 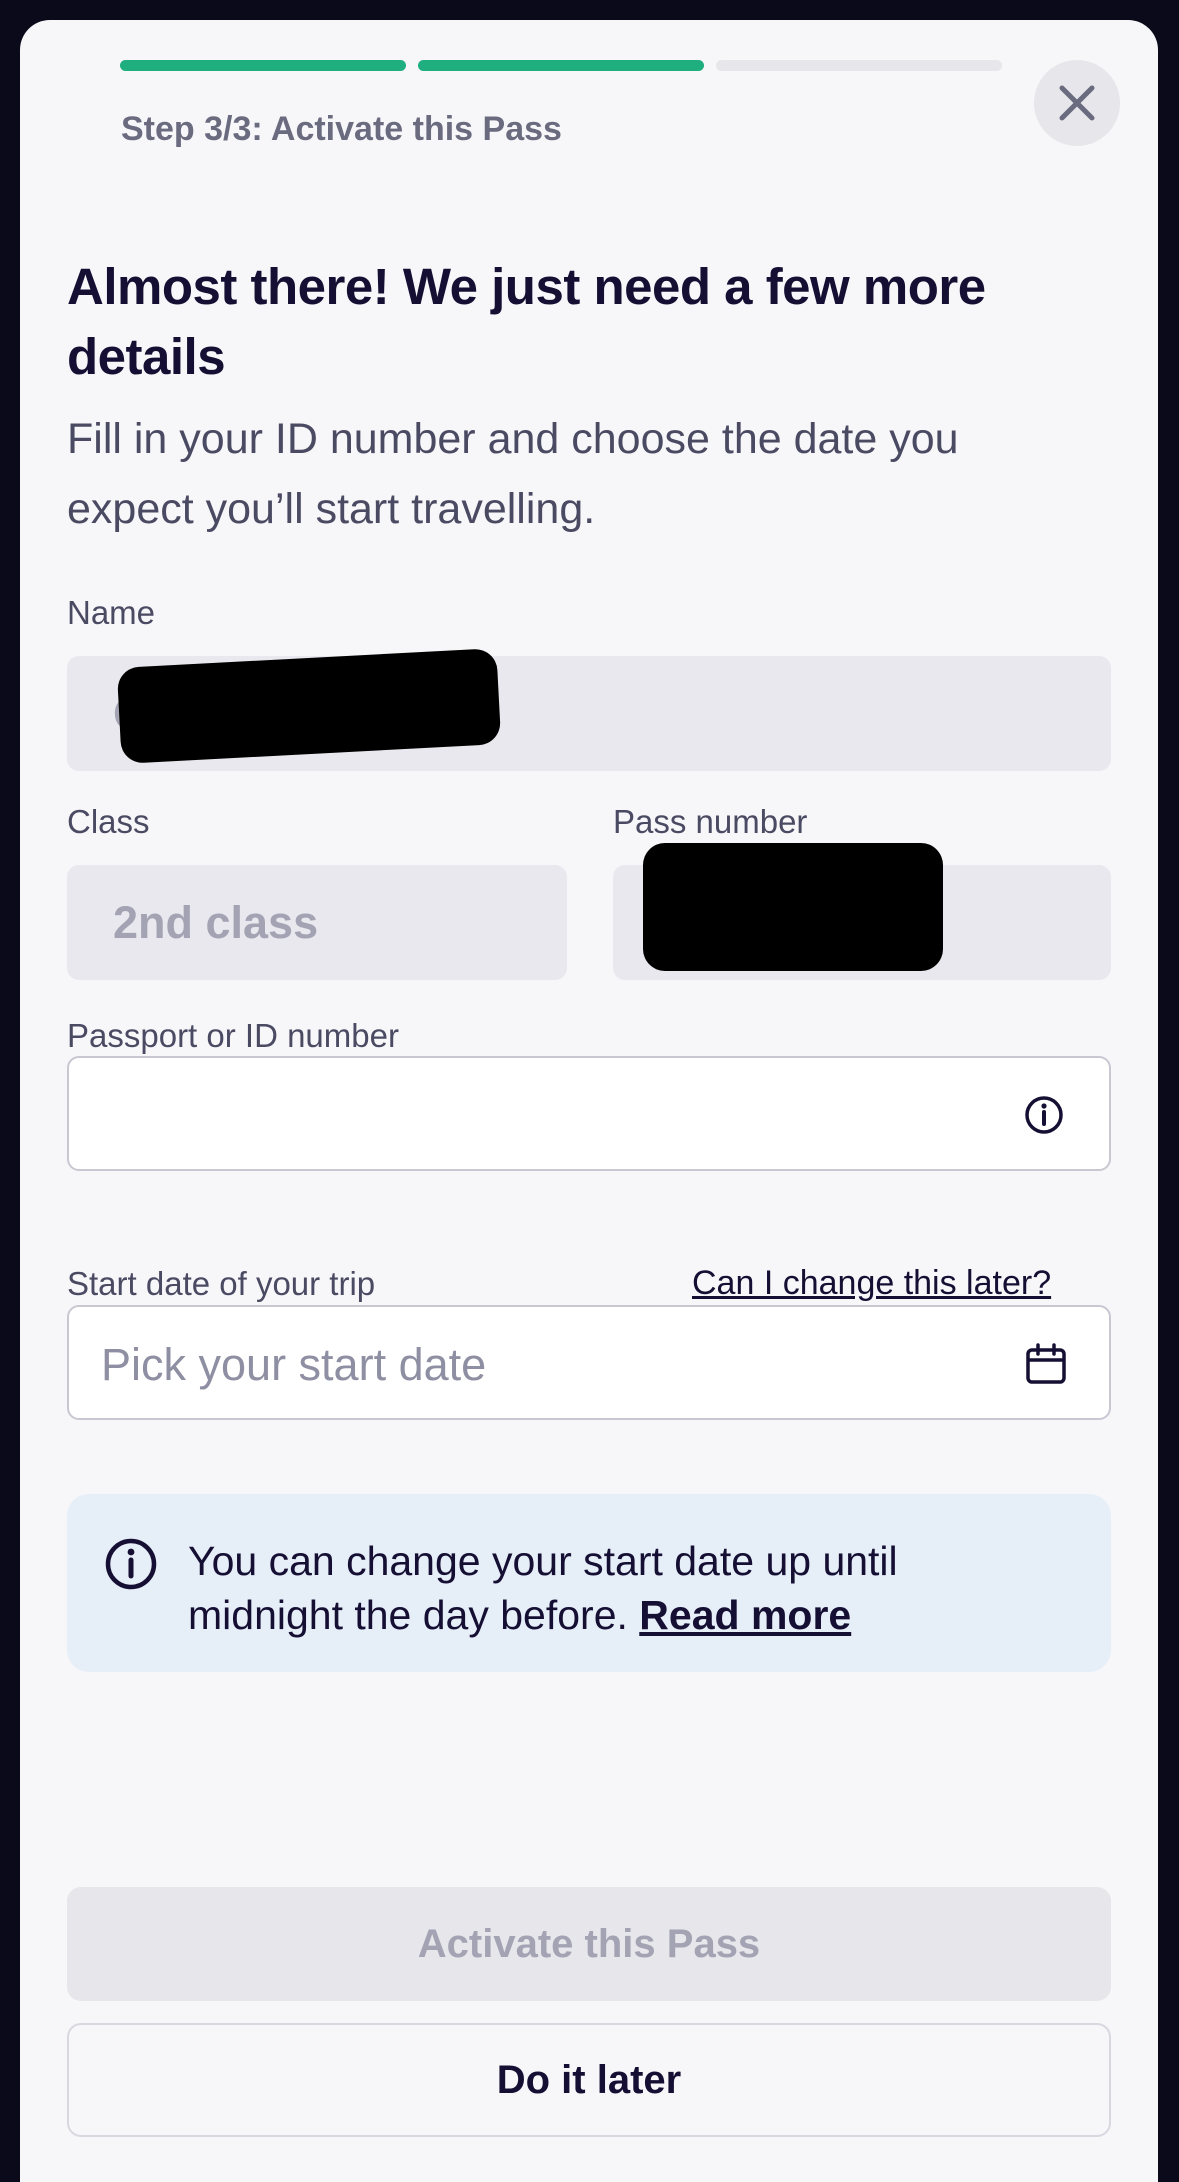 What do you see at coordinates (216, 922) in the screenshot?
I see `class-value: 2nd class` at bounding box center [216, 922].